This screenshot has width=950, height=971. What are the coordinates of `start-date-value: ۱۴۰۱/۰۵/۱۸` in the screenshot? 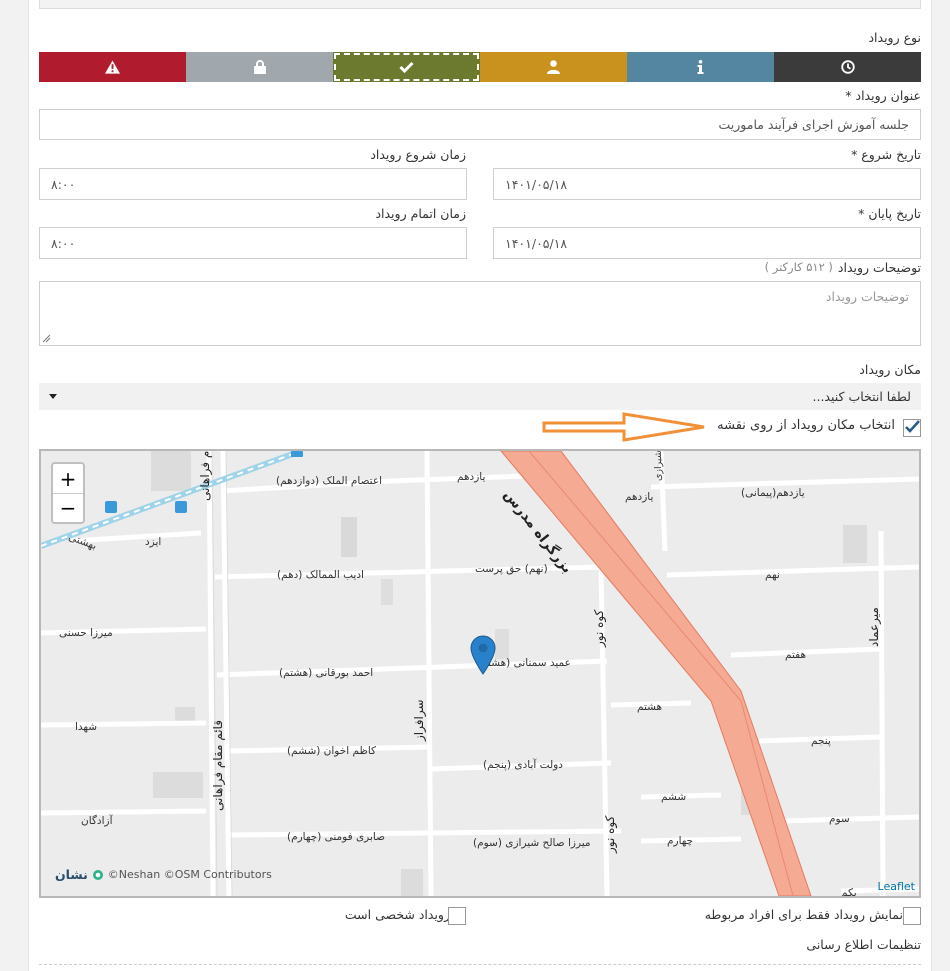 It's located at (536, 184).